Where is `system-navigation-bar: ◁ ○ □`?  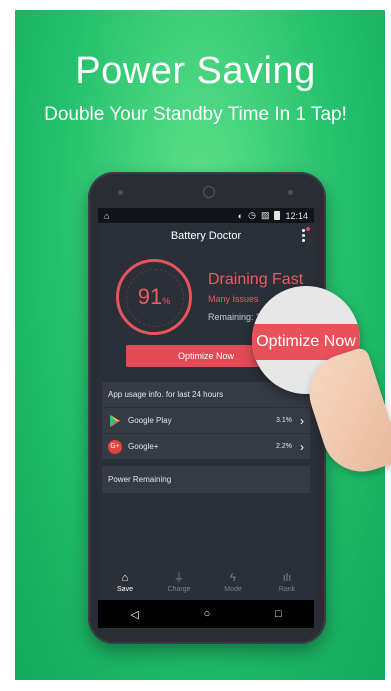 system-navigation-bar: ◁ ○ □ is located at coordinates (206, 614).